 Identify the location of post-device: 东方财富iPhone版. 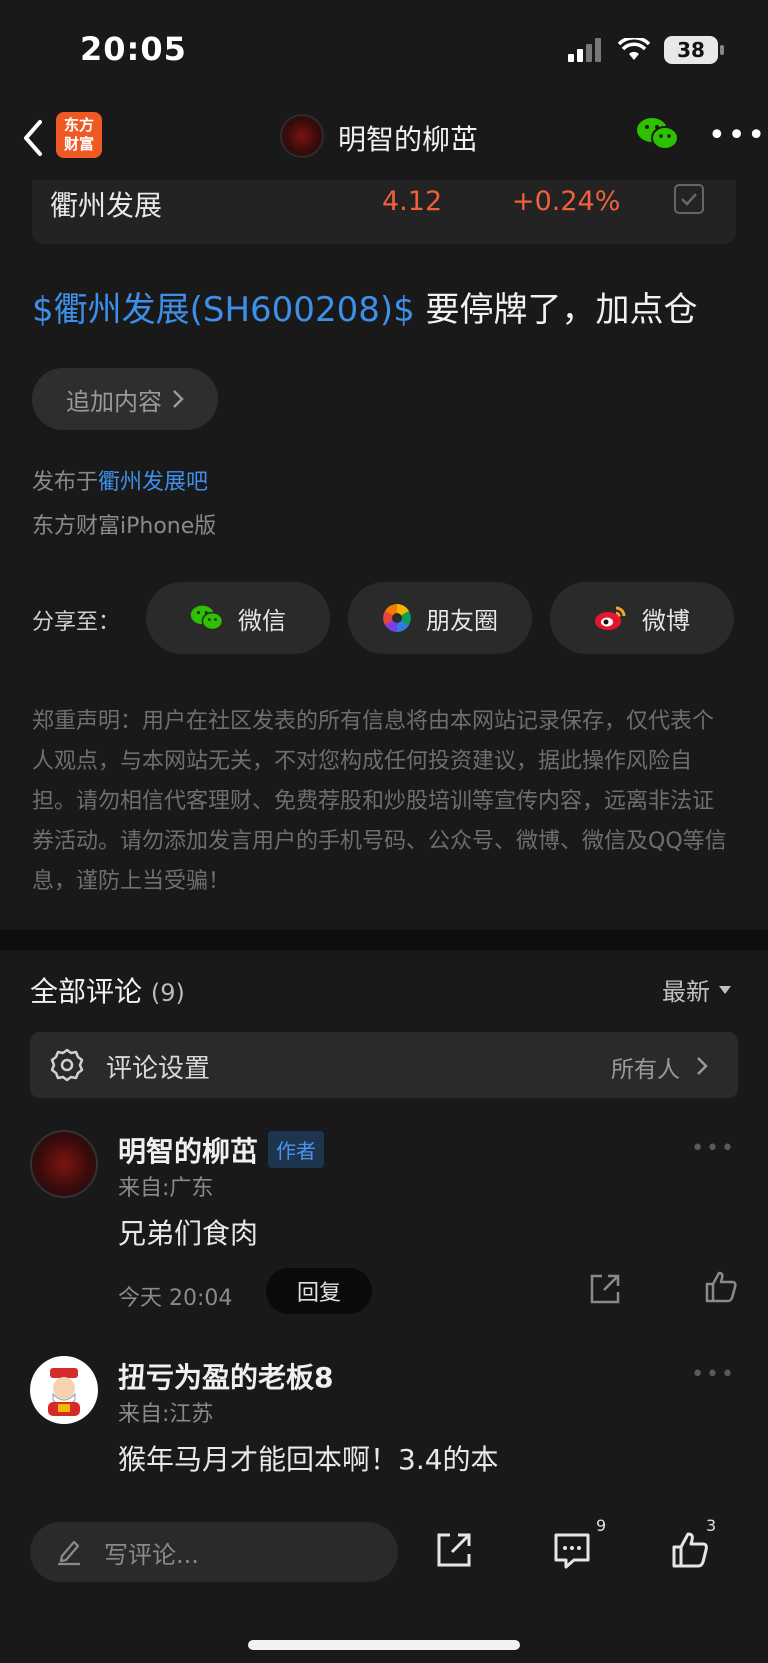
(124, 526).